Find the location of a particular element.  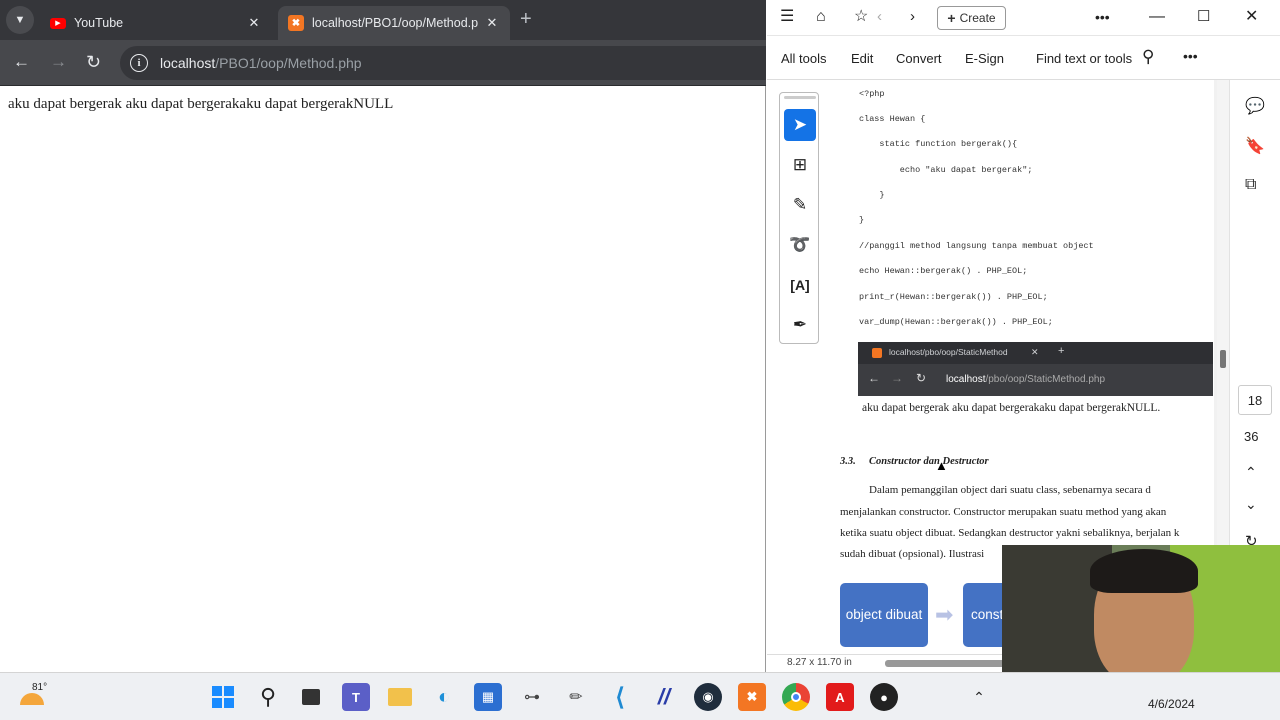

horizontal-scroll-thumb is located at coordinates (945, 663).